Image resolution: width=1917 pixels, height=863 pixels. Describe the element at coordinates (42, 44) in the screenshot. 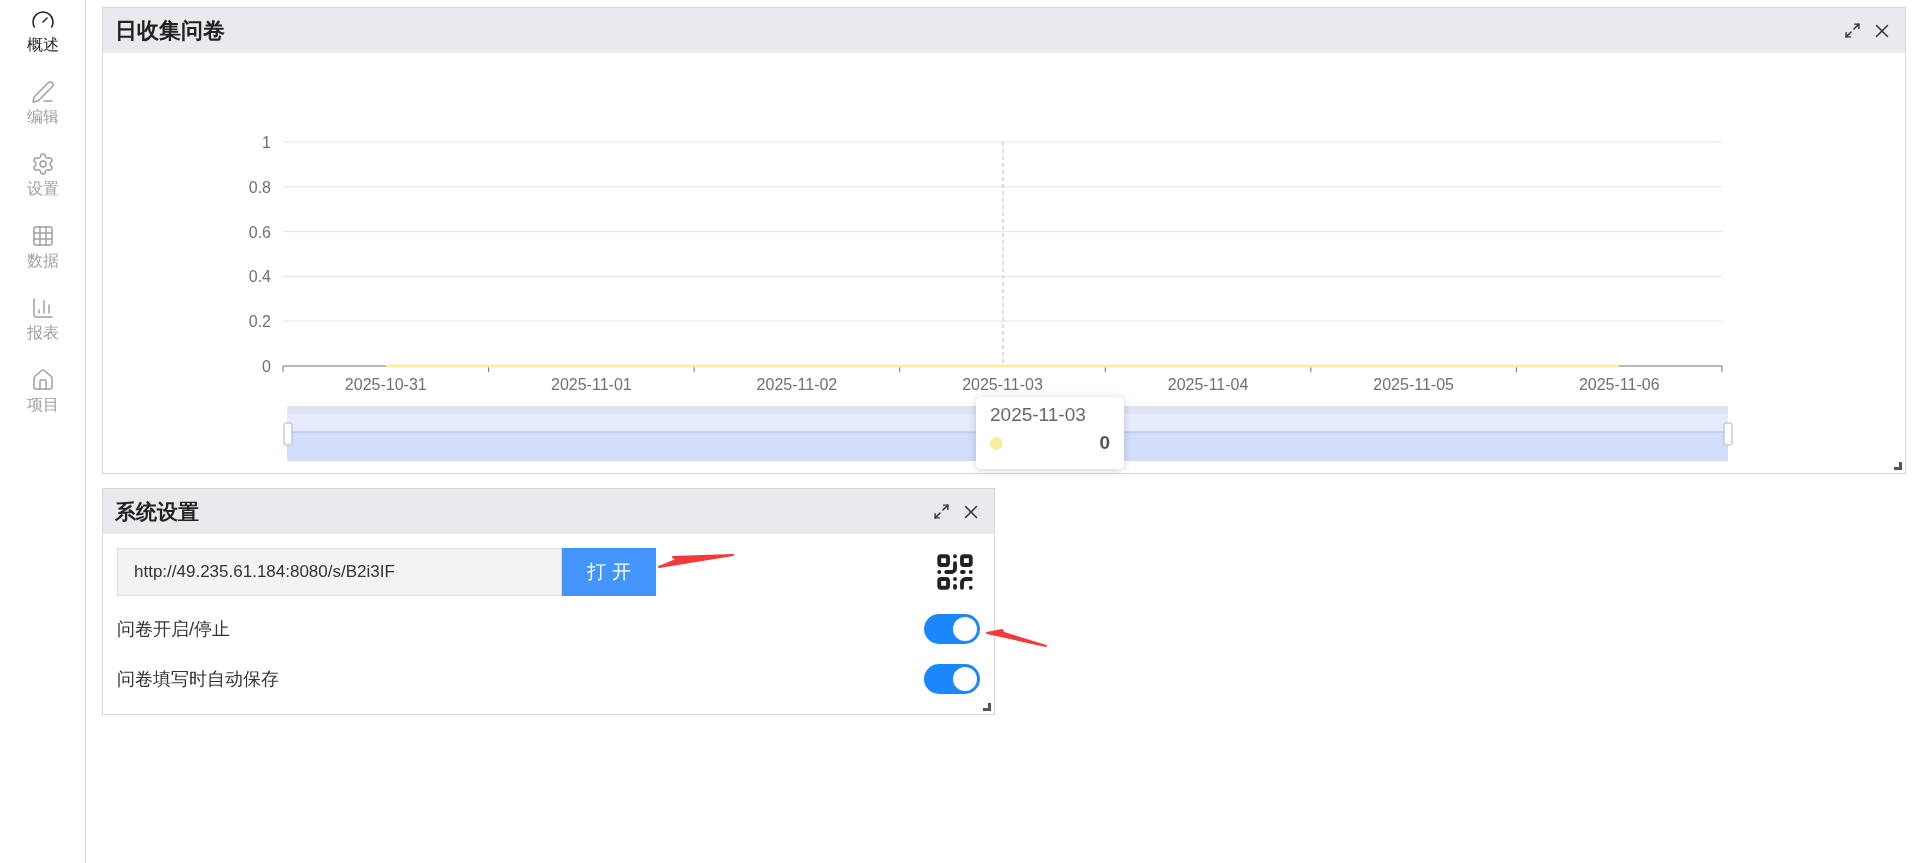

I see `sidebar-item: 概述` at that location.